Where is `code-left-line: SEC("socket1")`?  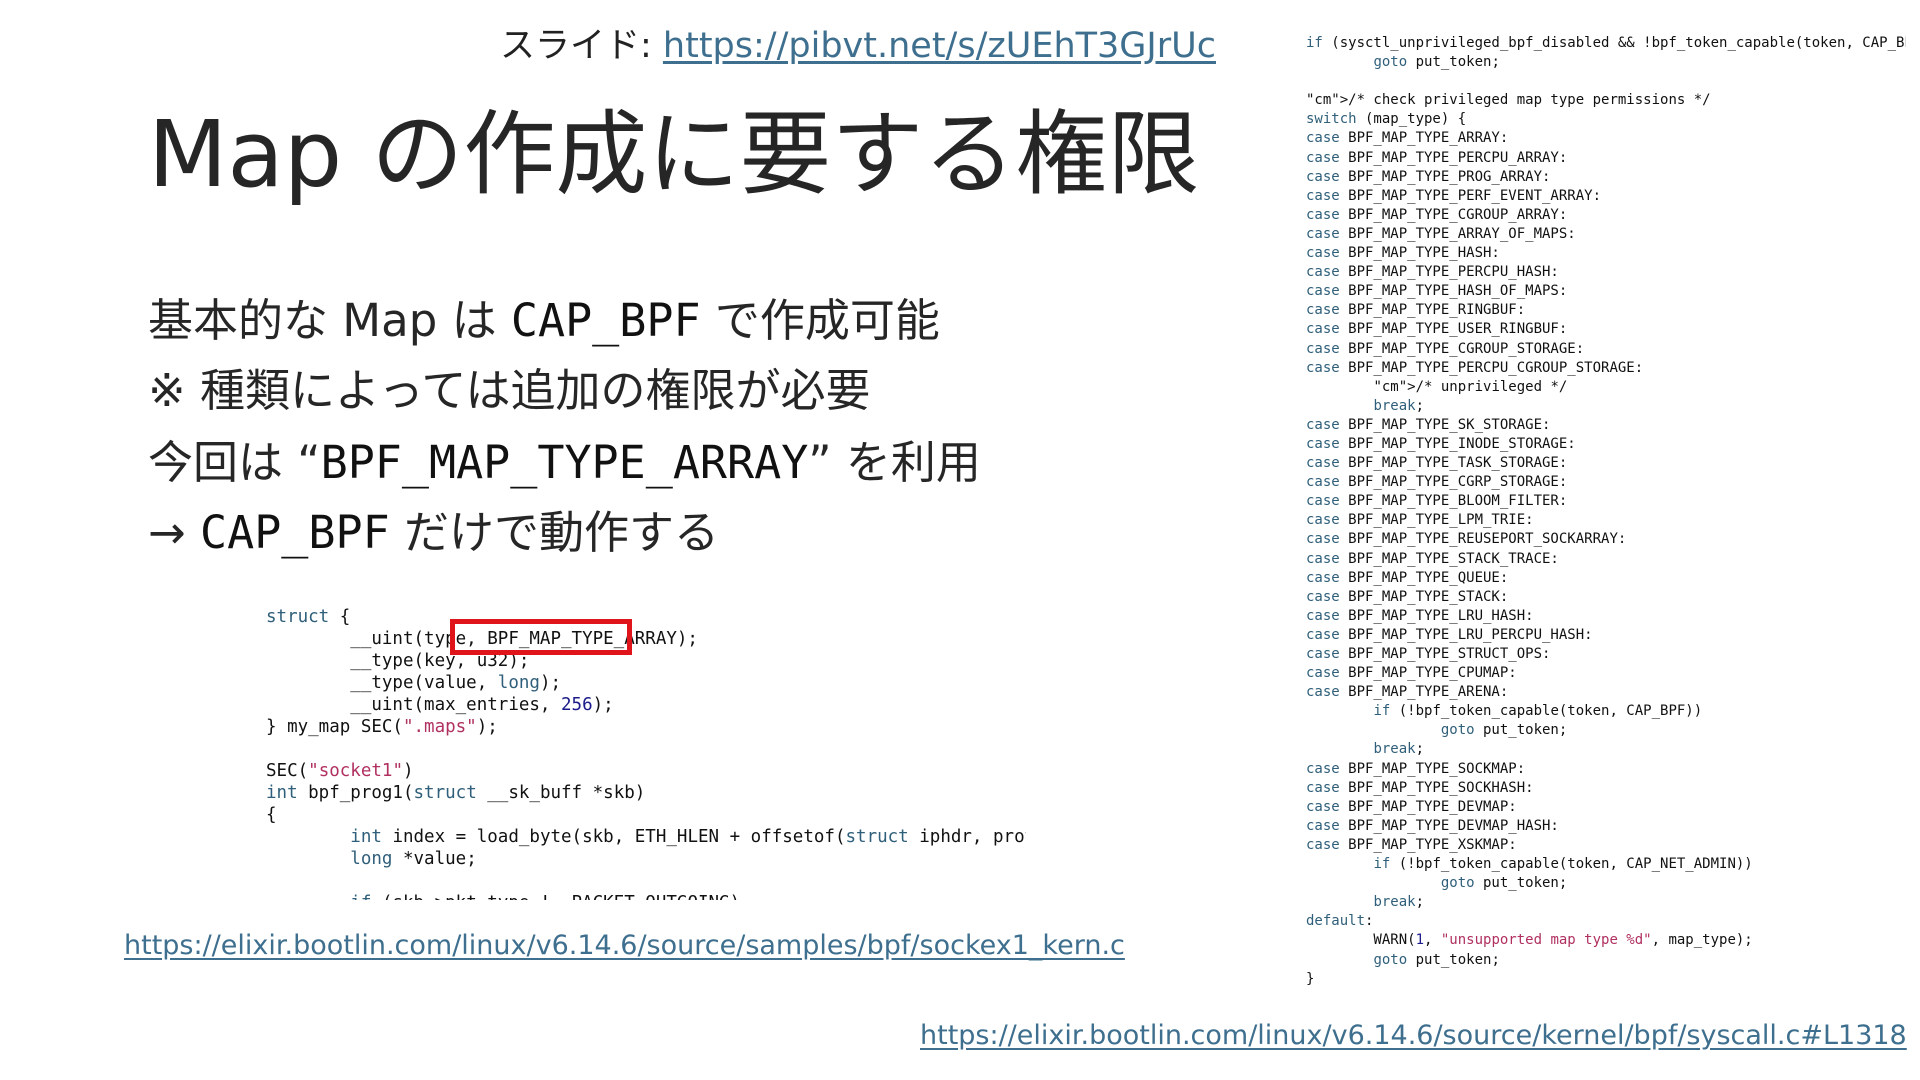
code-left-line: SEC("socket1") is located at coordinates (340, 771).